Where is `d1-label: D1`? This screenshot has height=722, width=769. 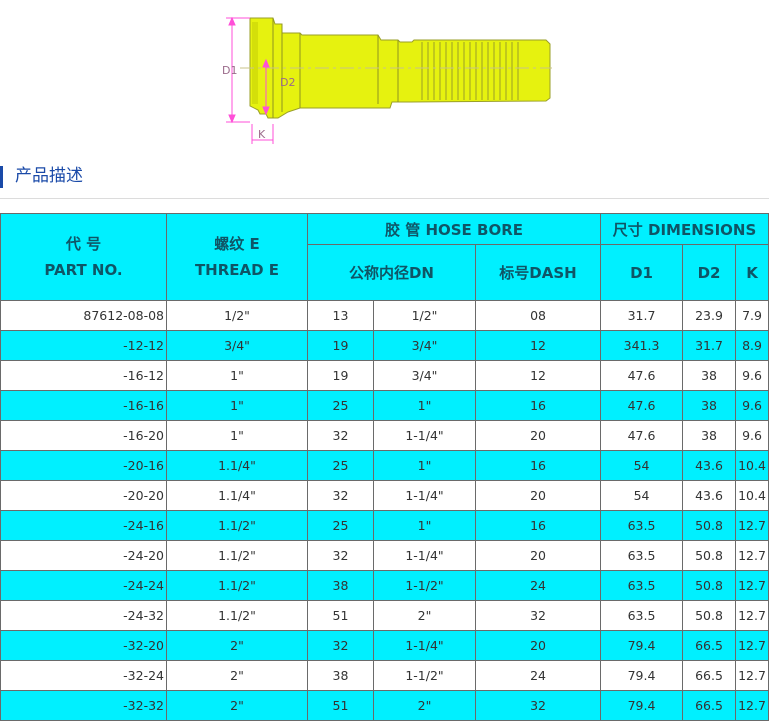
d1-label: D1 is located at coordinates (229, 70).